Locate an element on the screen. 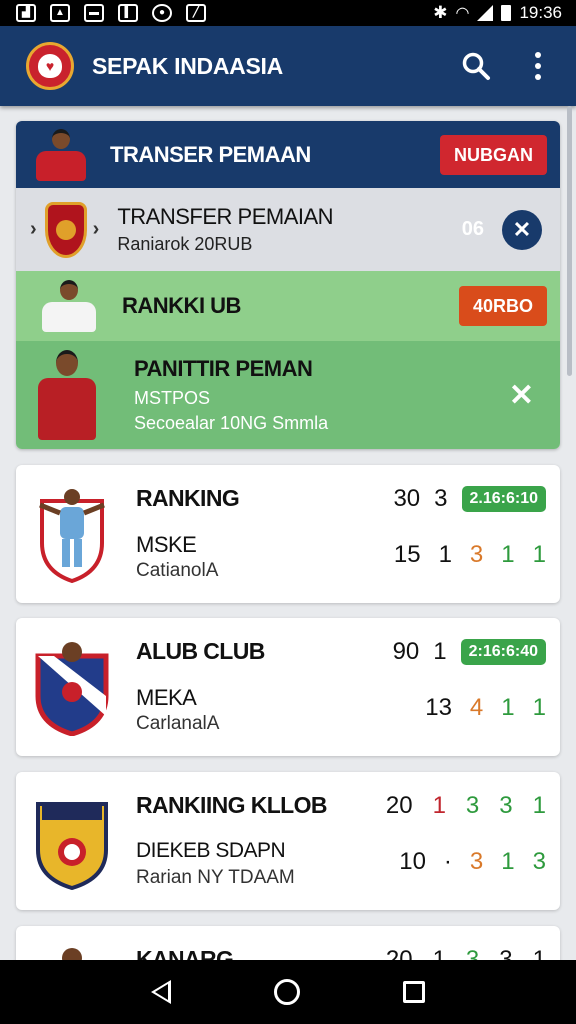 The height and width of the screenshot is (1024, 576). search-icon is located at coordinates (476, 66).